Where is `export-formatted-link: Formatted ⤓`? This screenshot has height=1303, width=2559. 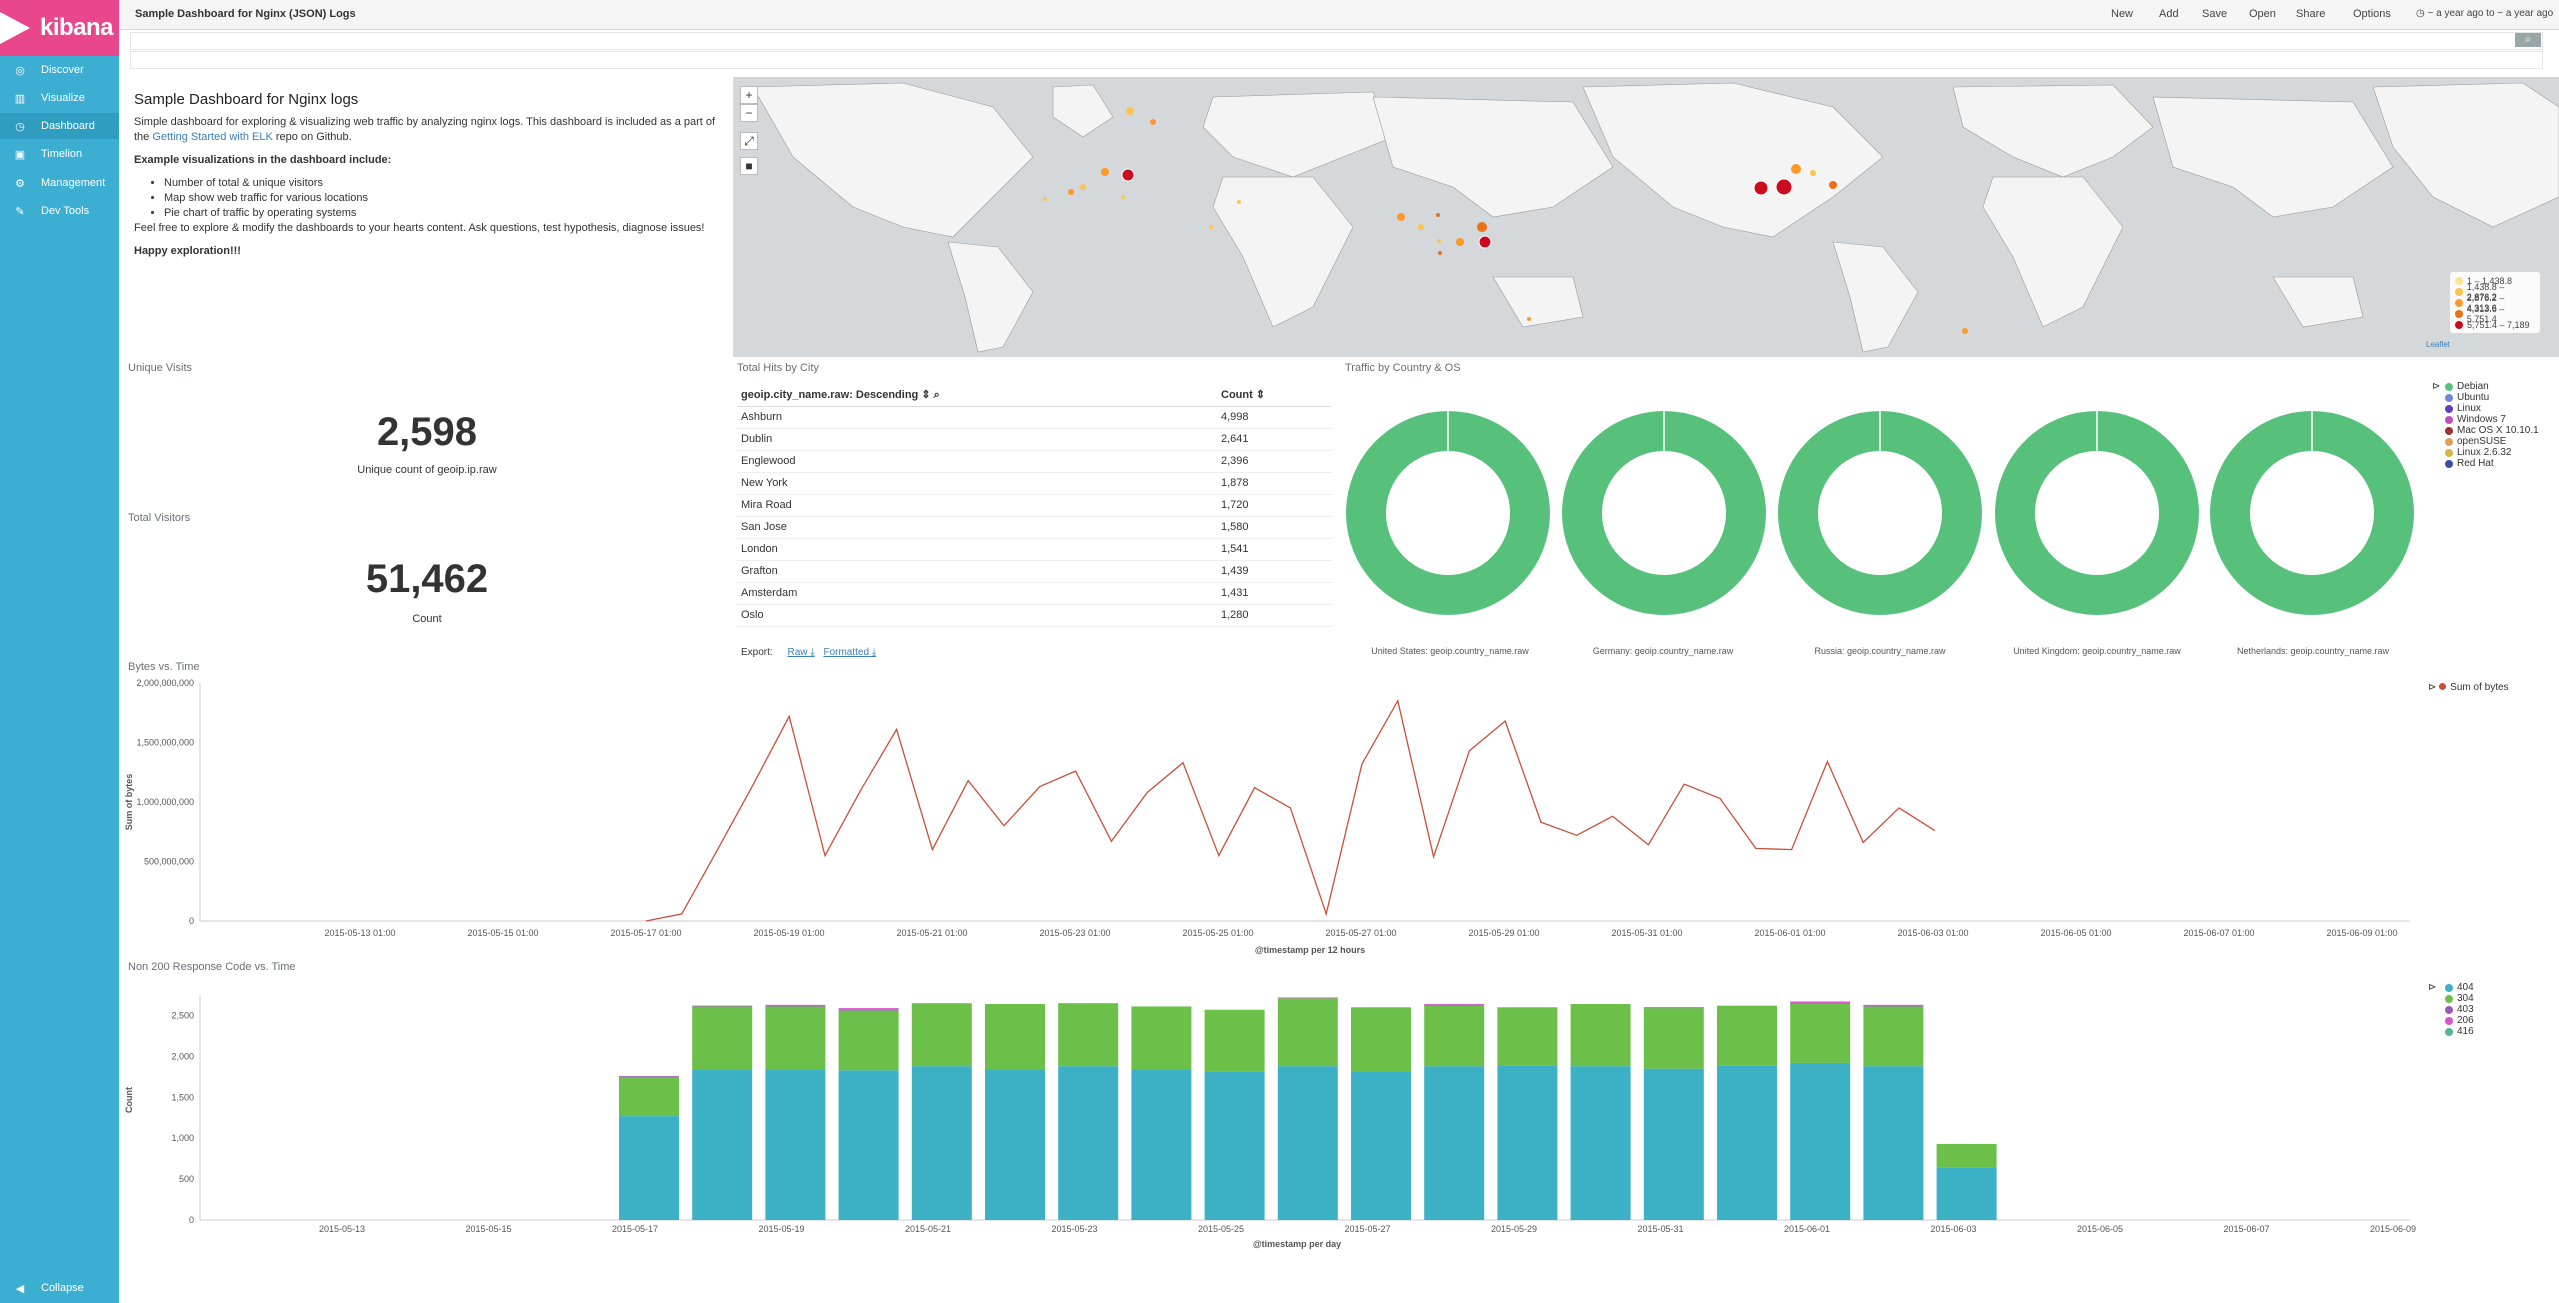
export-formatted-link: Formatted ⤓ is located at coordinates (849, 652).